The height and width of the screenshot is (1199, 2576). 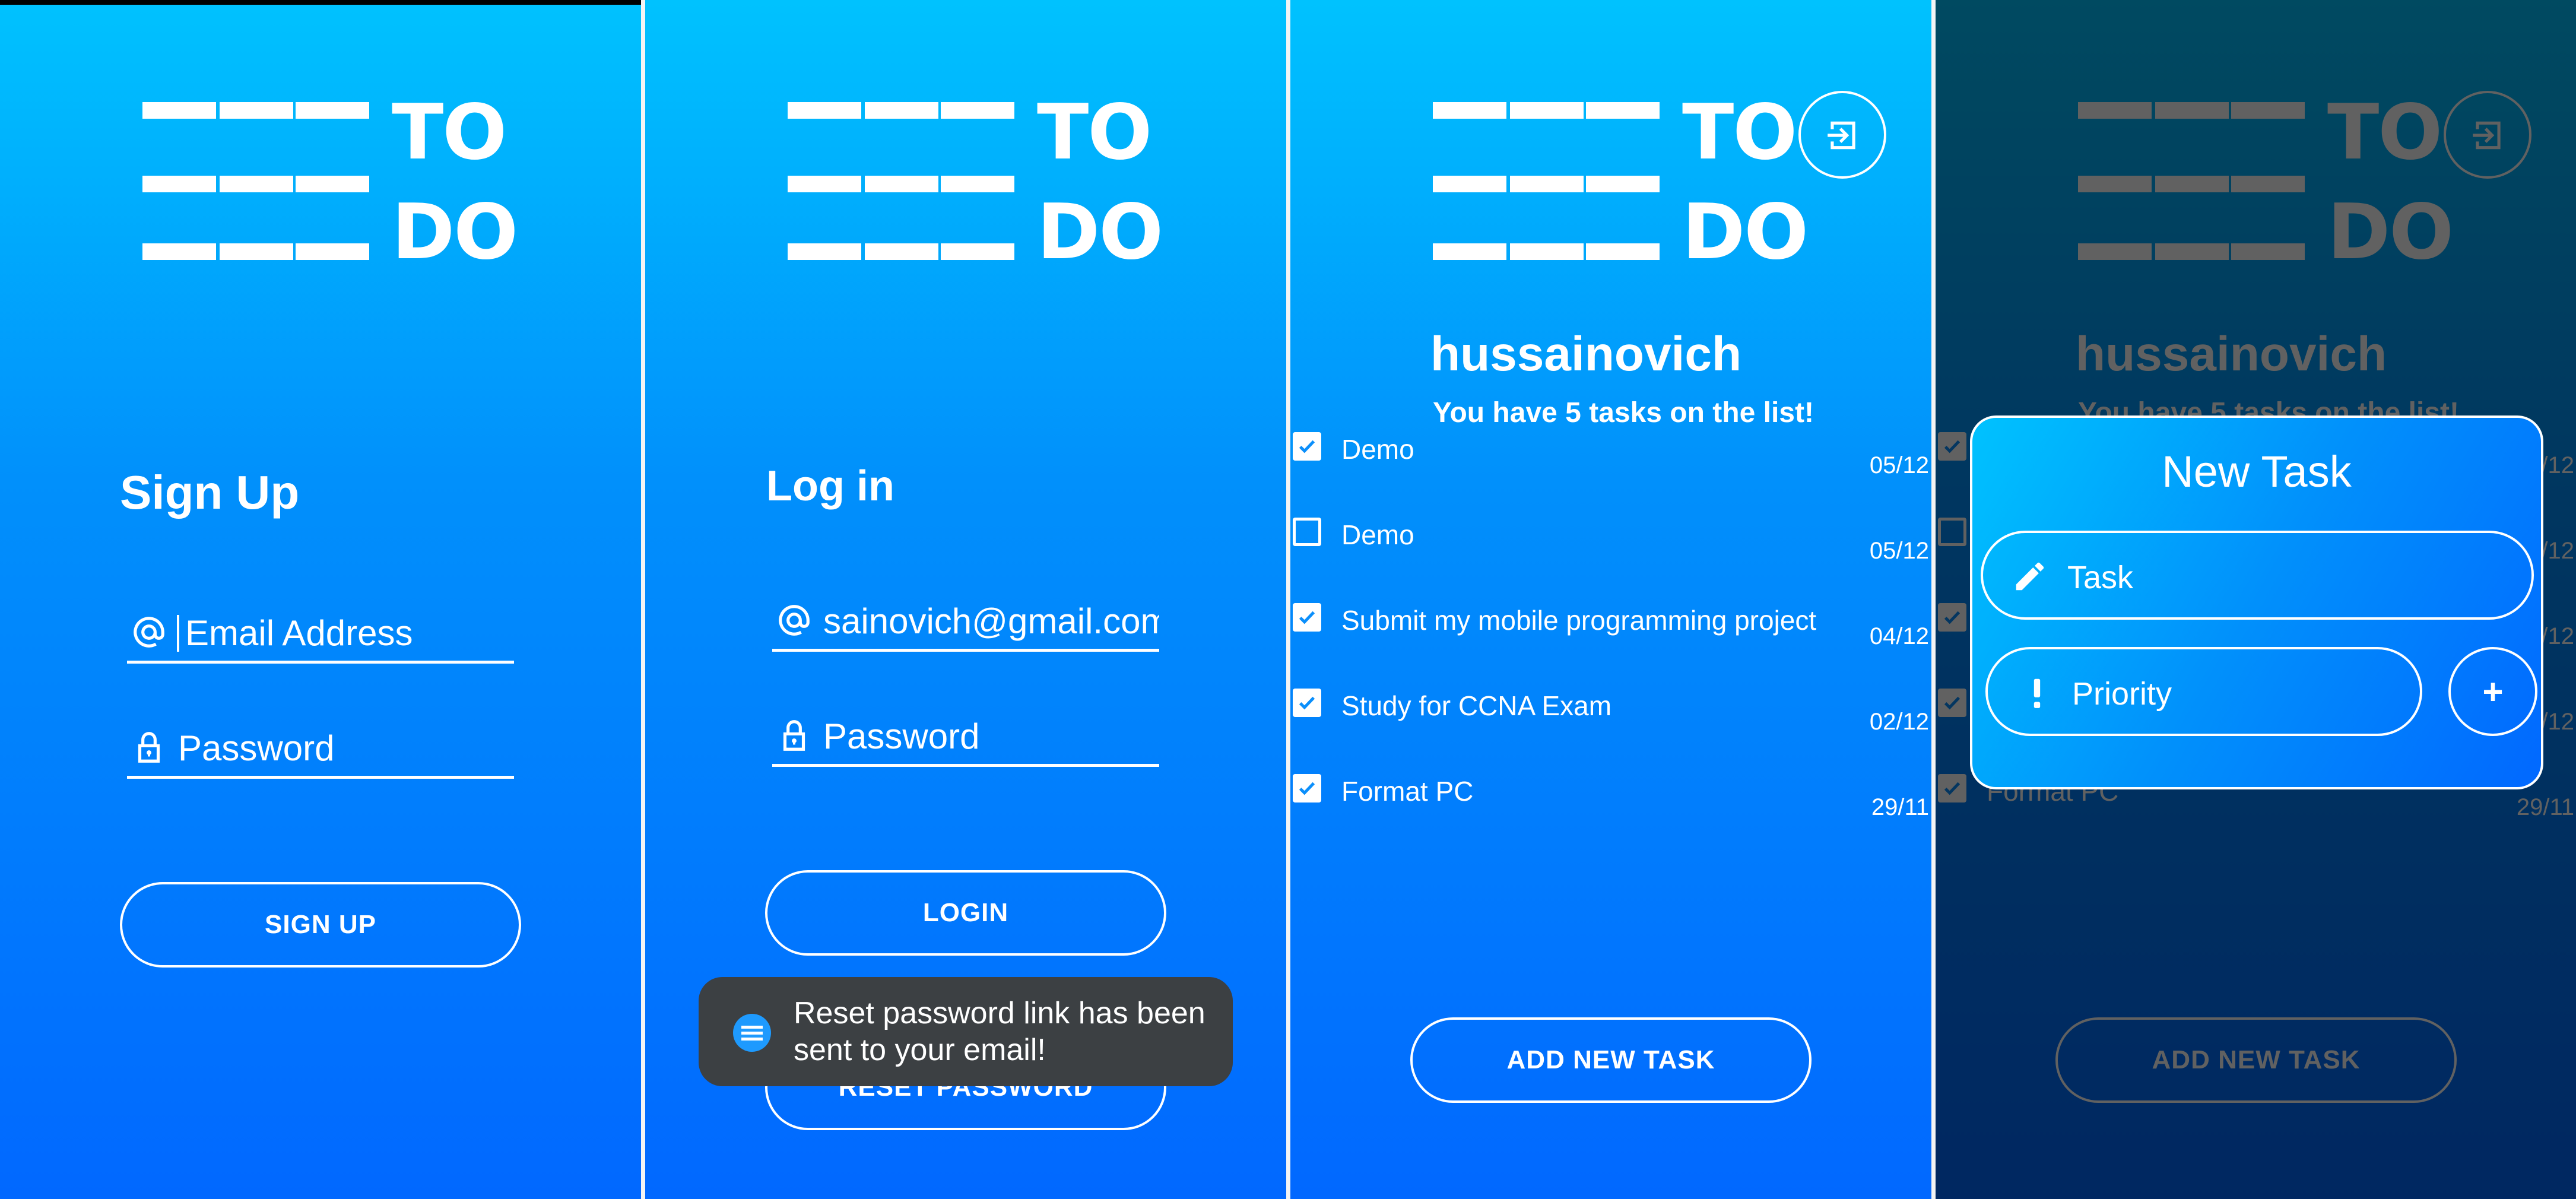 I want to click on text-cursor, so click(x=178, y=633).